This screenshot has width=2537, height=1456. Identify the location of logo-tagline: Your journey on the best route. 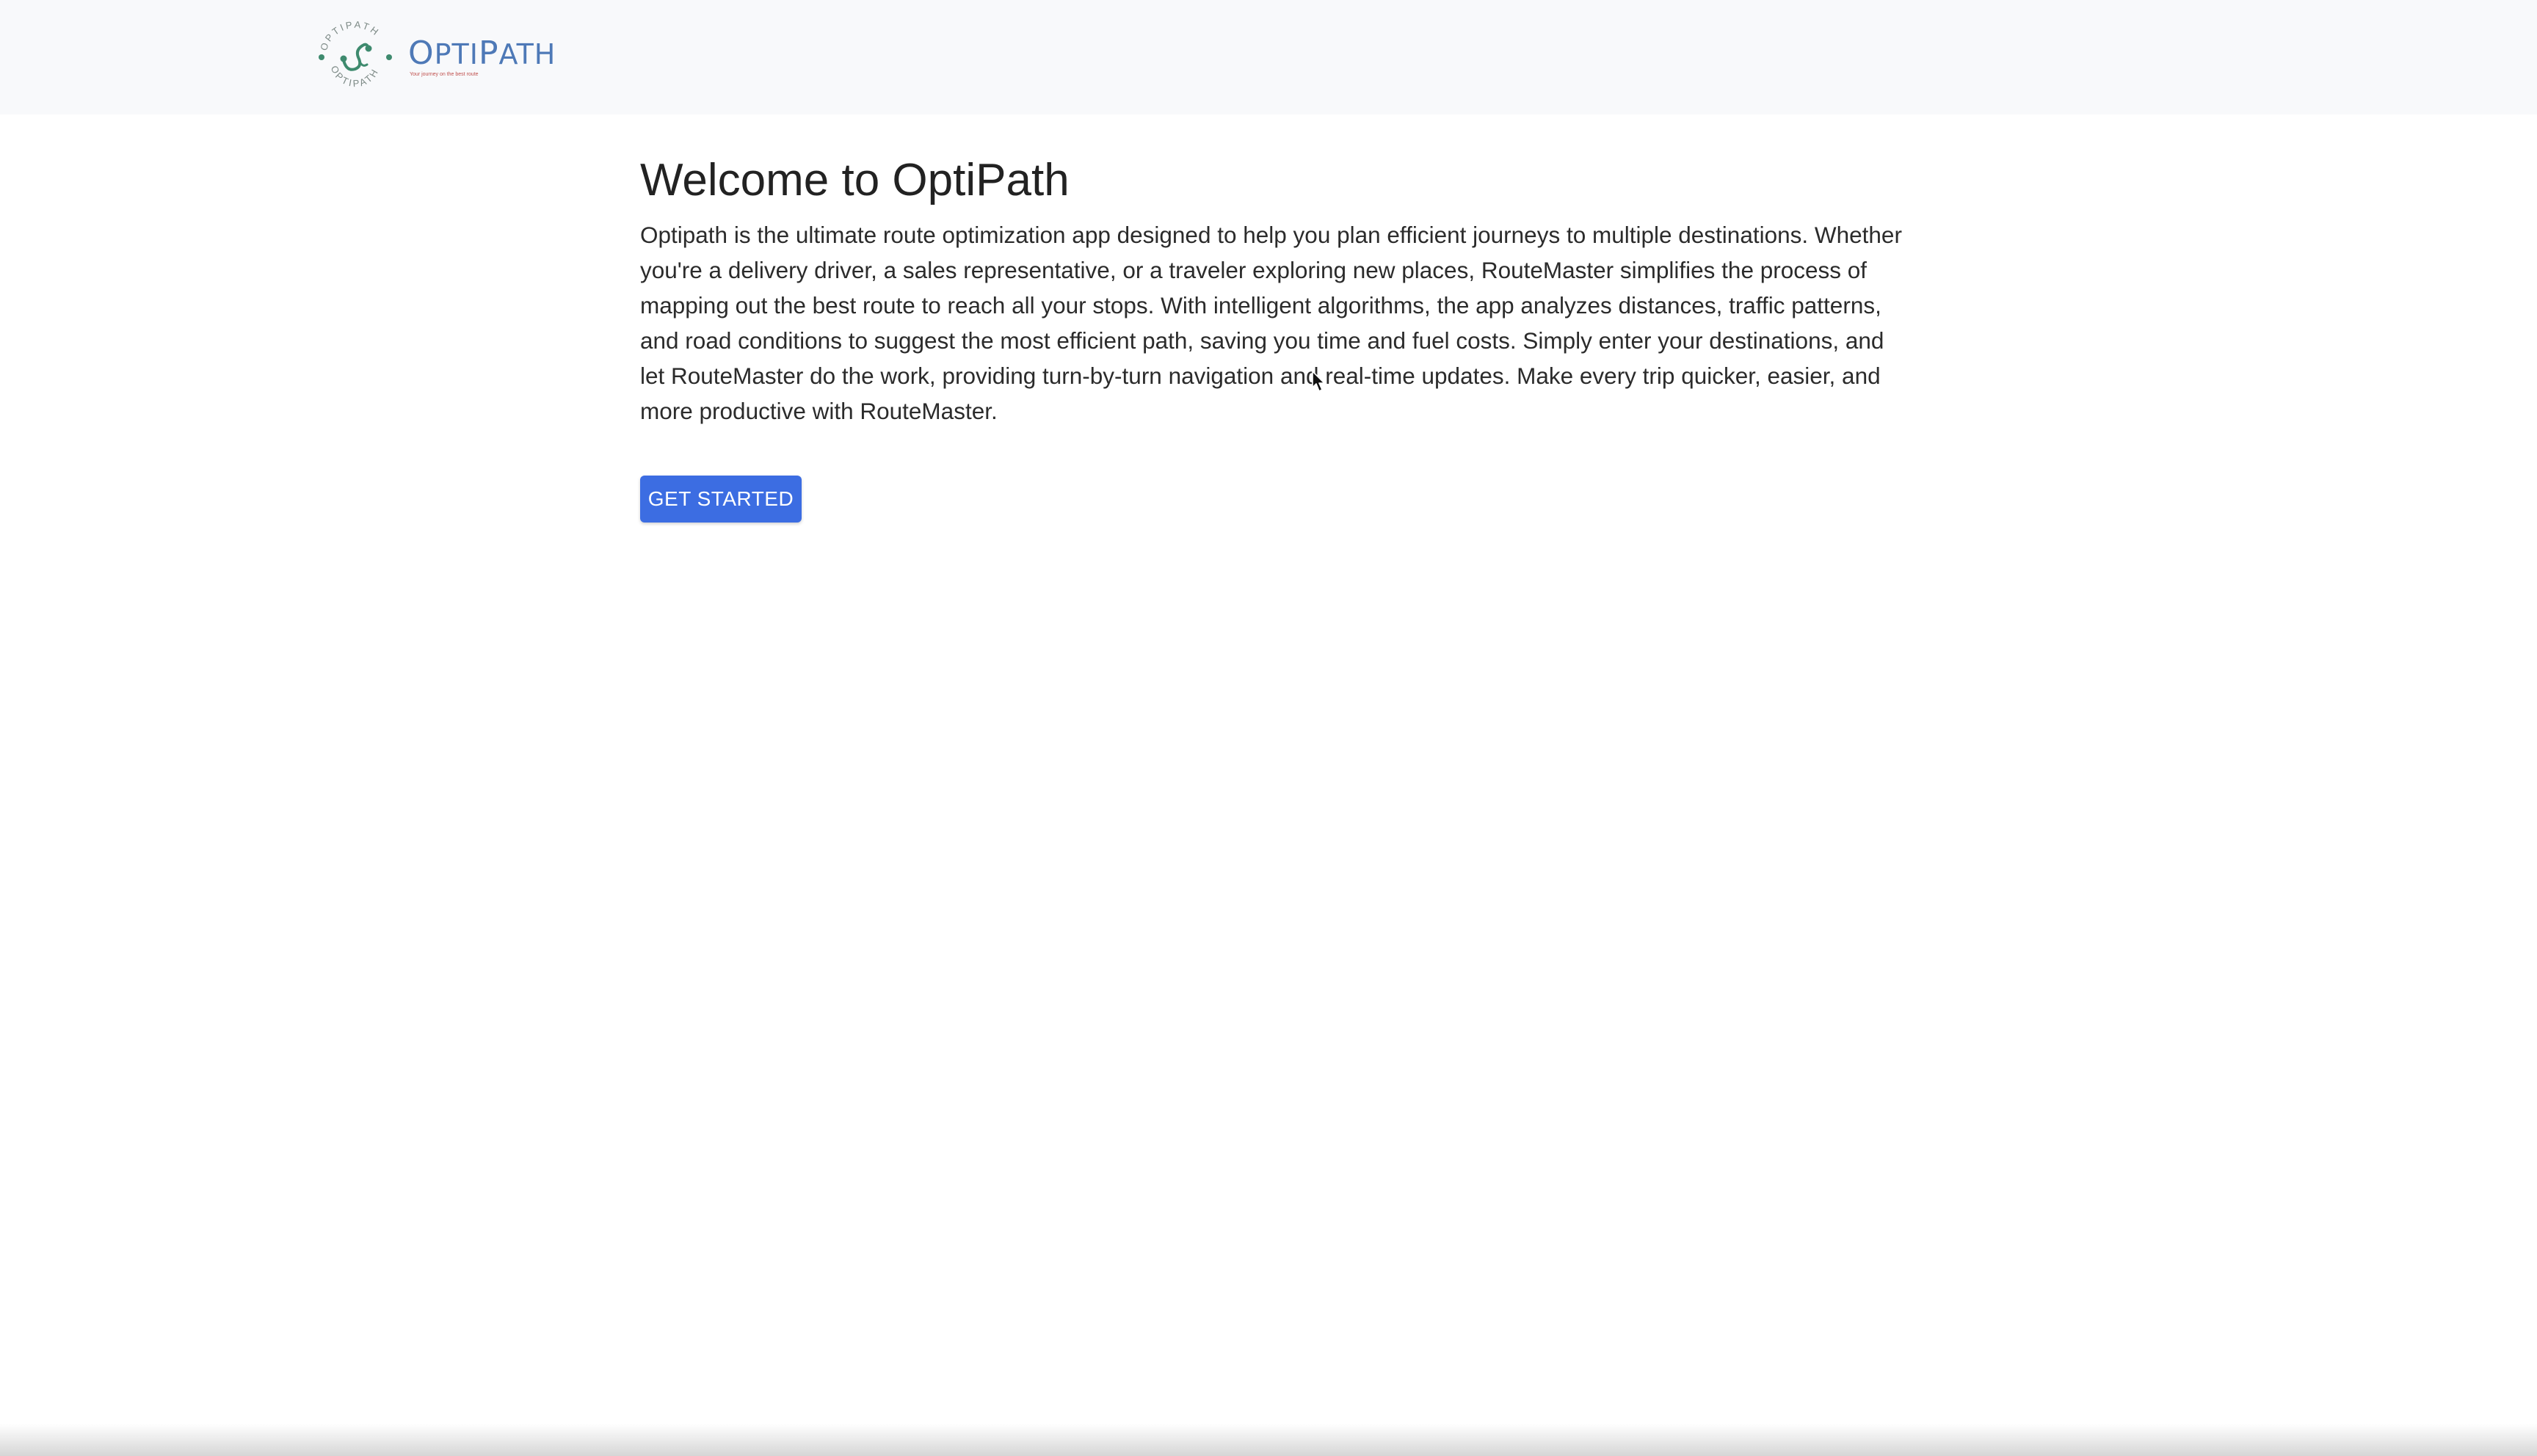
(444, 74).